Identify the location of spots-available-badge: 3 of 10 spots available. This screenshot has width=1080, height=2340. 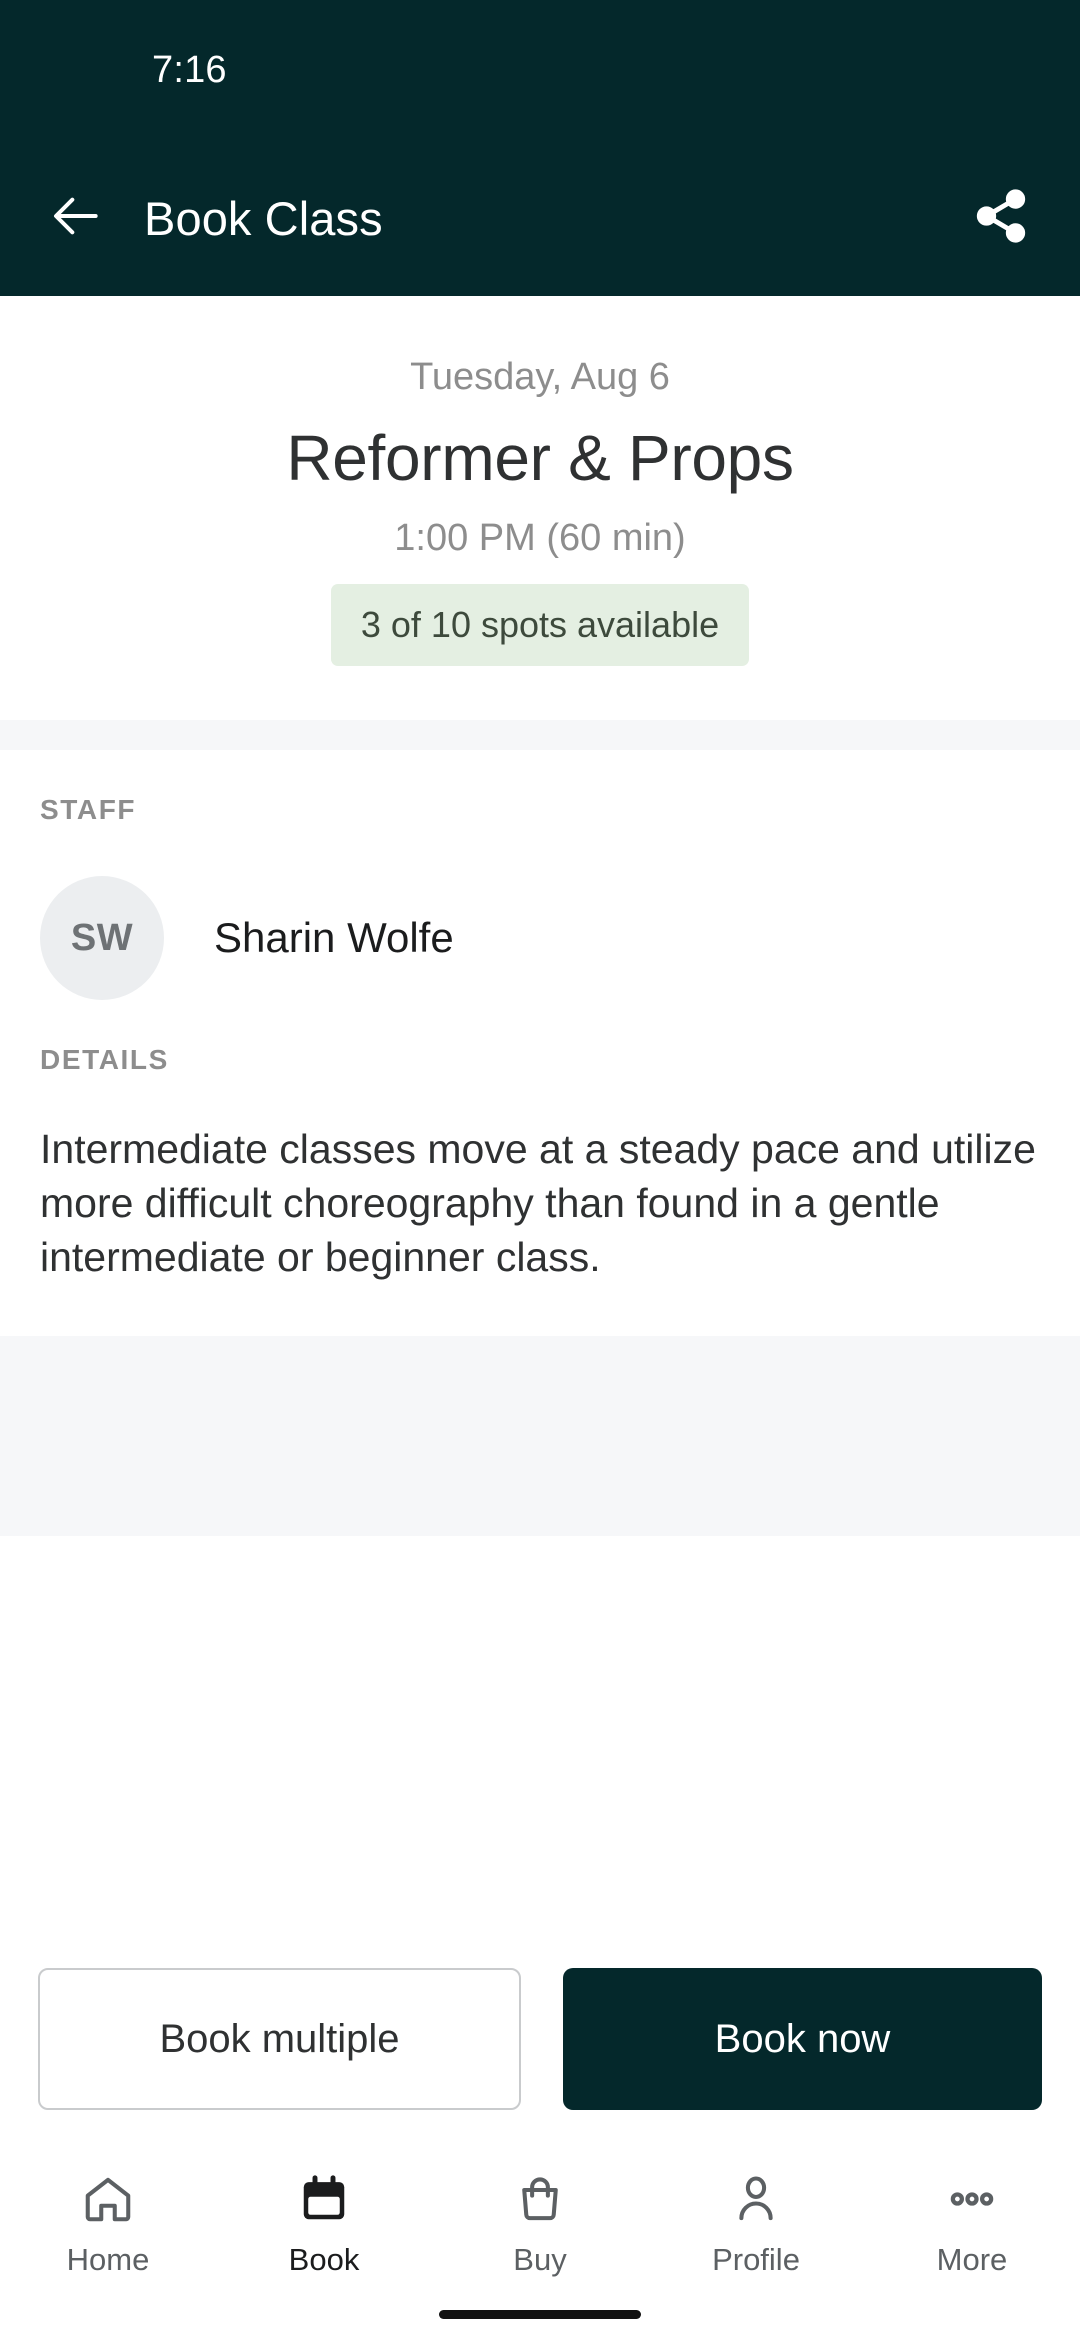
(540, 625).